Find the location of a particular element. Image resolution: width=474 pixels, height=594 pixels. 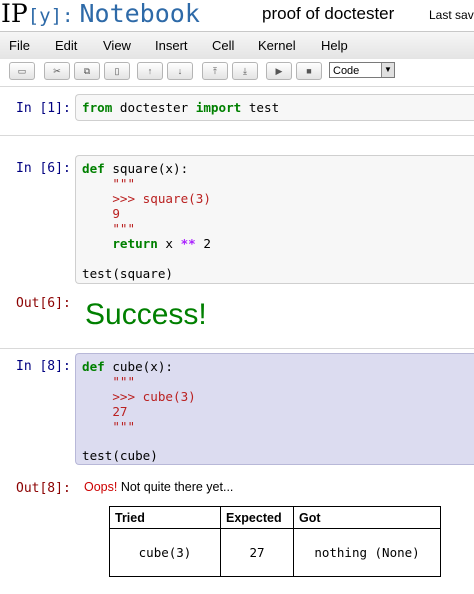

toolbar-divider is located at coordinates (237, 86).